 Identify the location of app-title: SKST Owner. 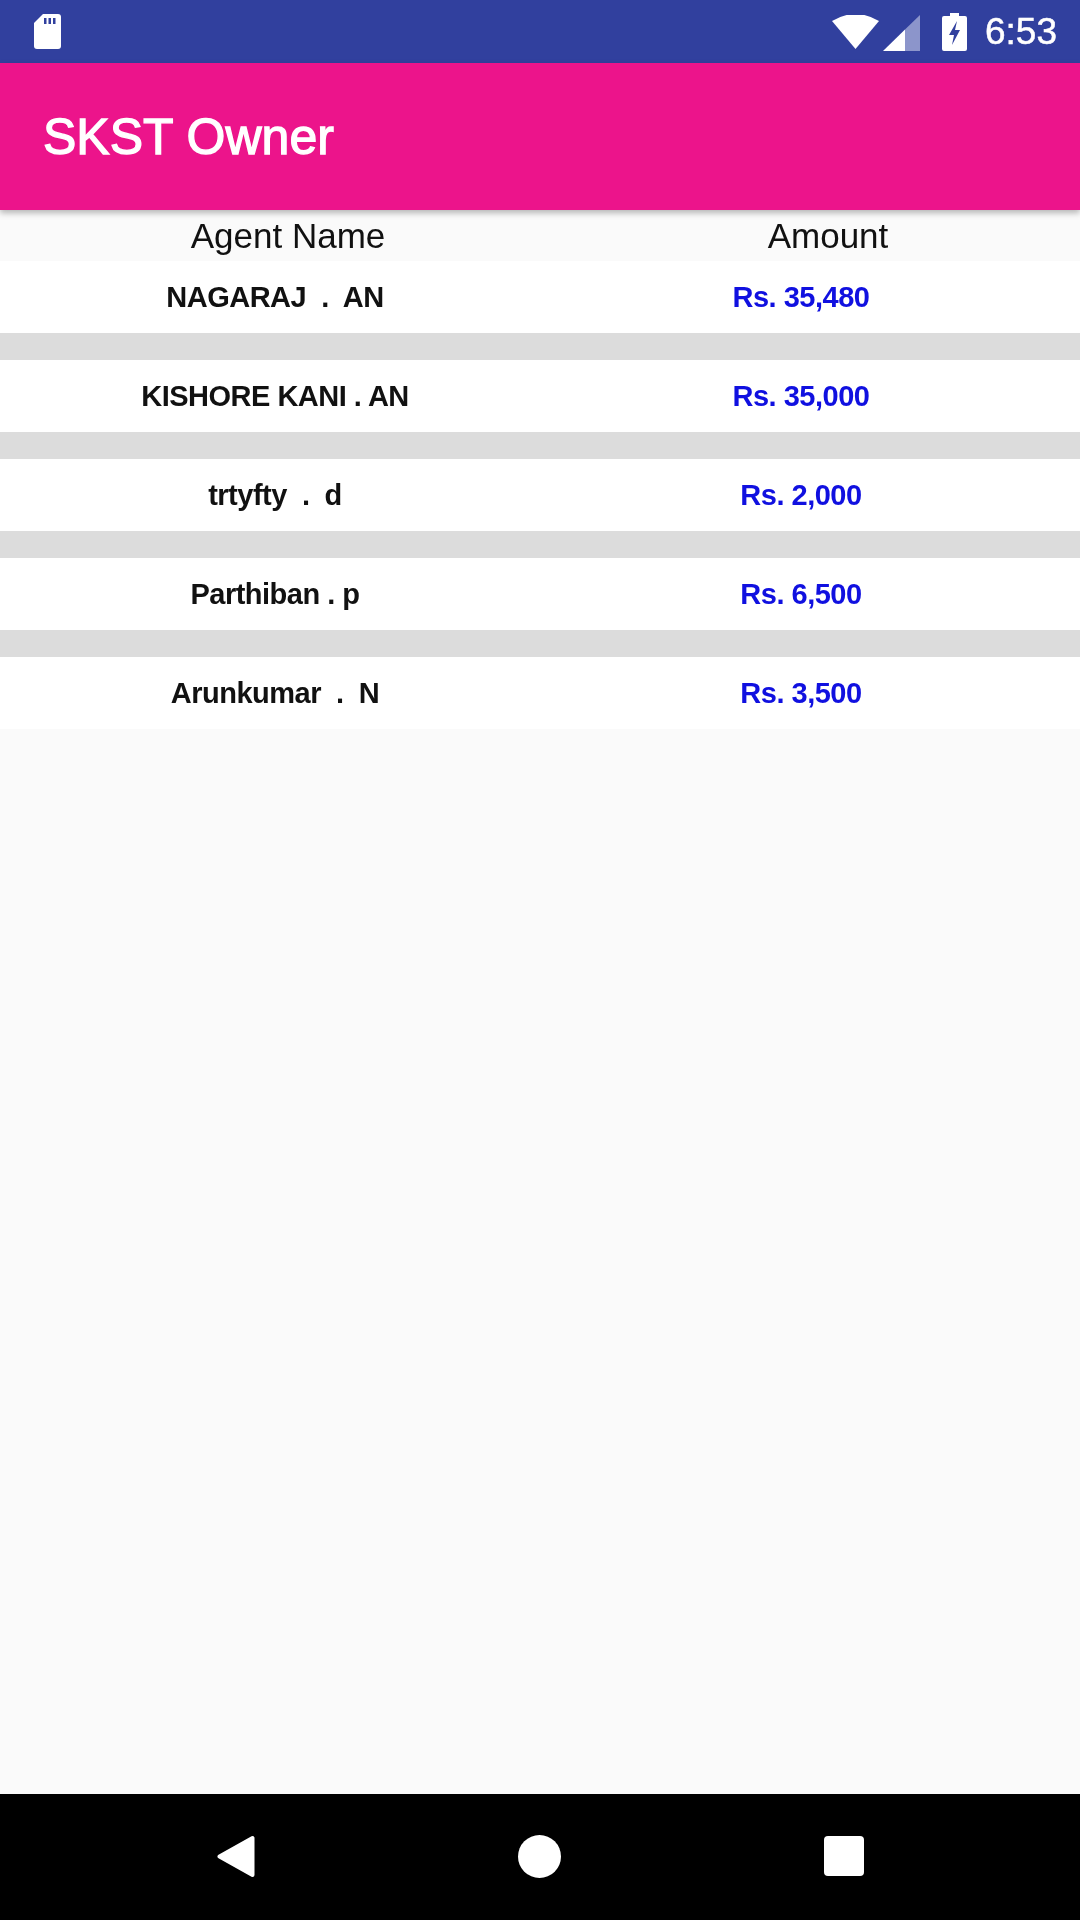
(188, 137).